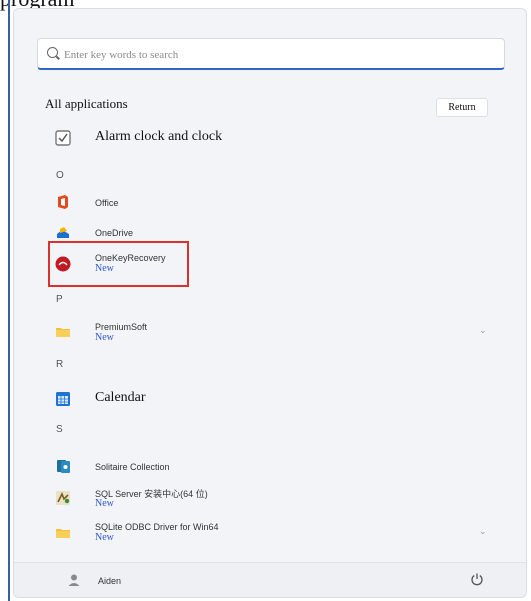 The height and width of the screenshot is (601, 531). Describe the element at coordinates (63, 138) in the screenshot. I see `alarm-clock-icon` at that location.